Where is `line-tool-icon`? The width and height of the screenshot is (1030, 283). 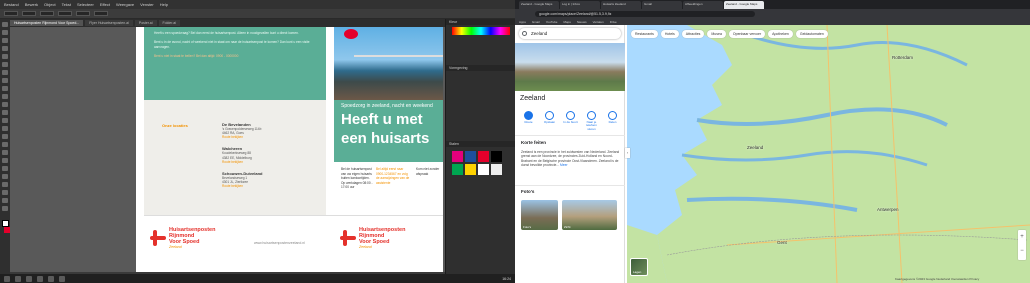
line-tool-icon is located at coordinates (5, 64).